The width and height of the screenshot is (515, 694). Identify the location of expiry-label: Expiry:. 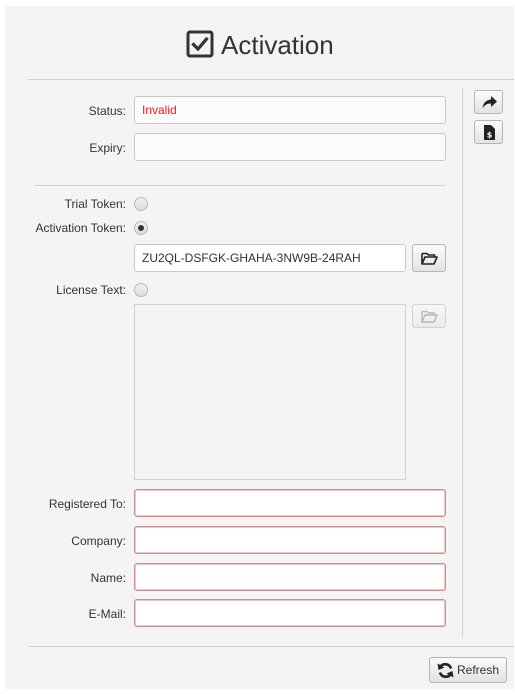
(107, 148).